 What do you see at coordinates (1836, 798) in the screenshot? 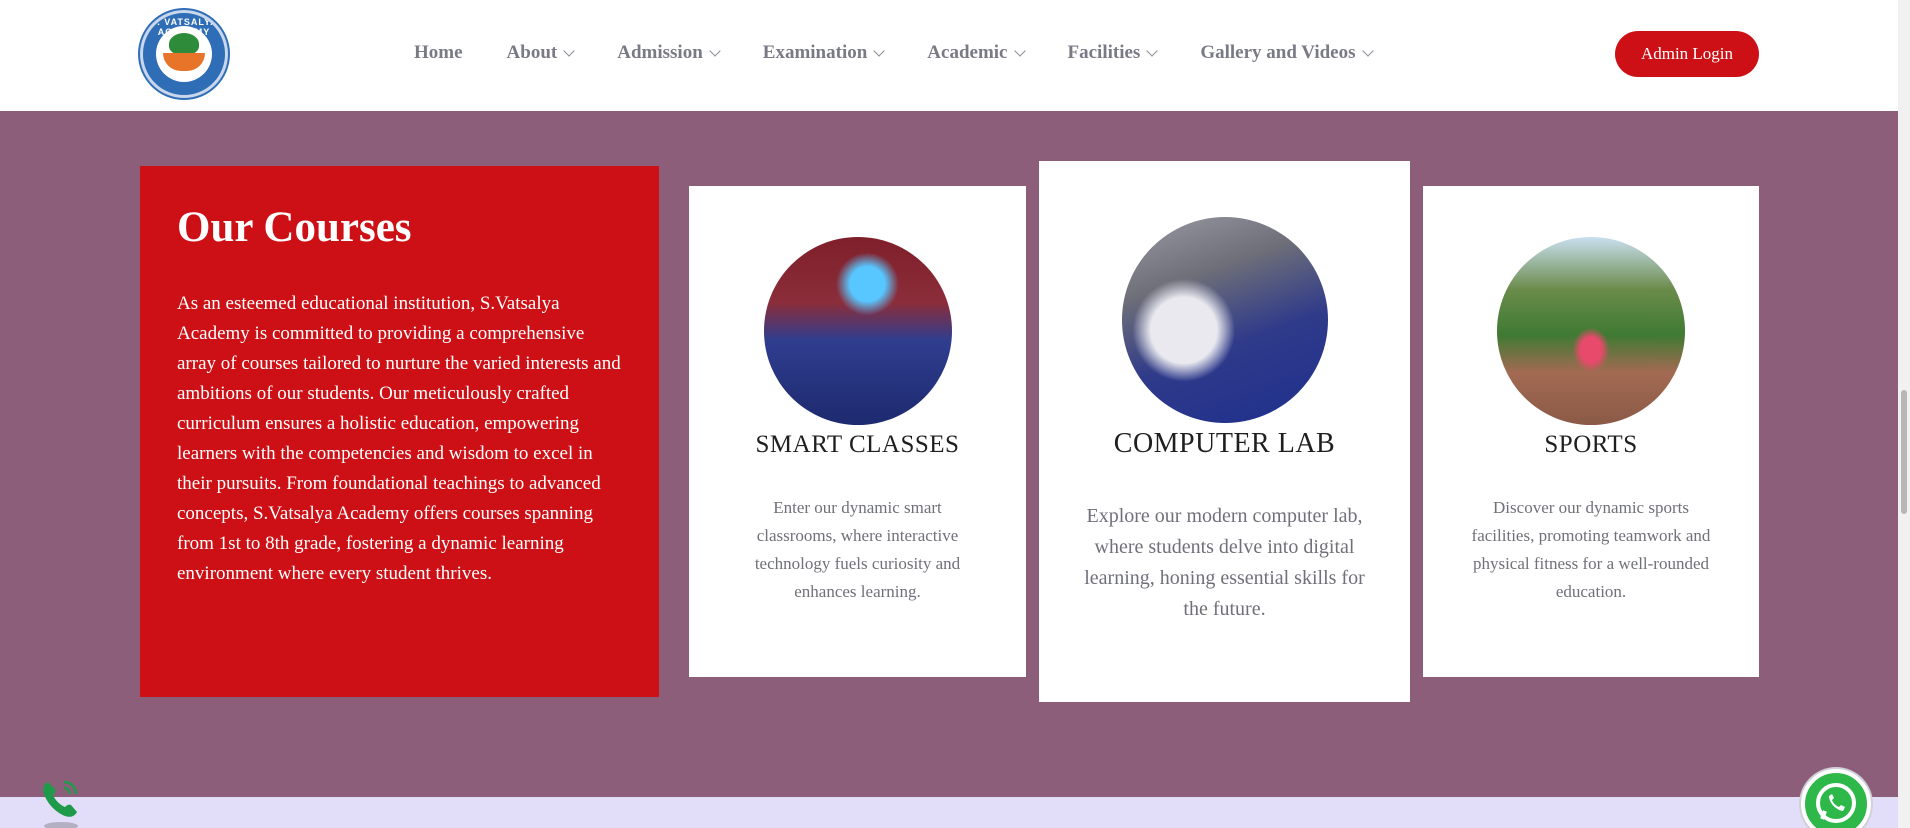
I see `whatsapp-icon` at bounding box center [1836, 798].